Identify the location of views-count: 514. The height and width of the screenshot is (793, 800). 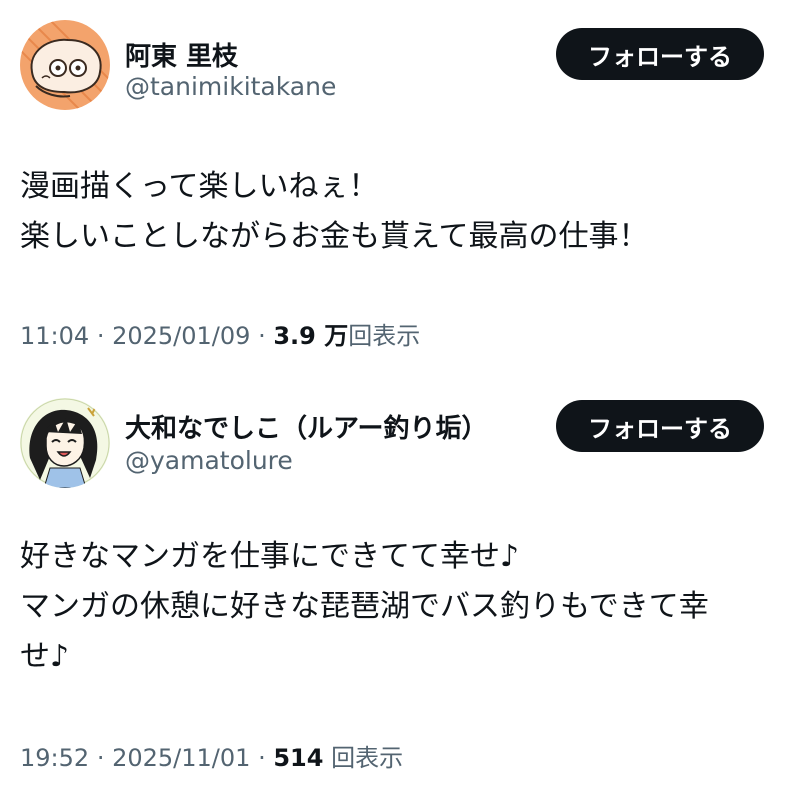
(298, 758).